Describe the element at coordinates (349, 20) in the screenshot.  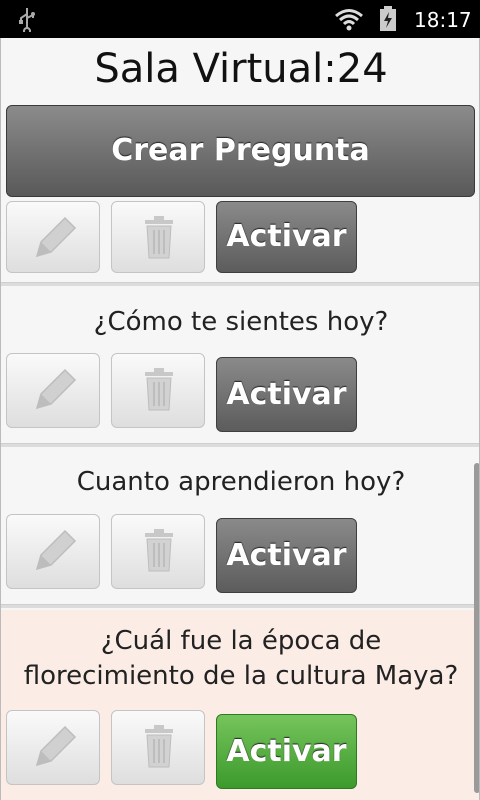
I see `wifi-icon` at that location.